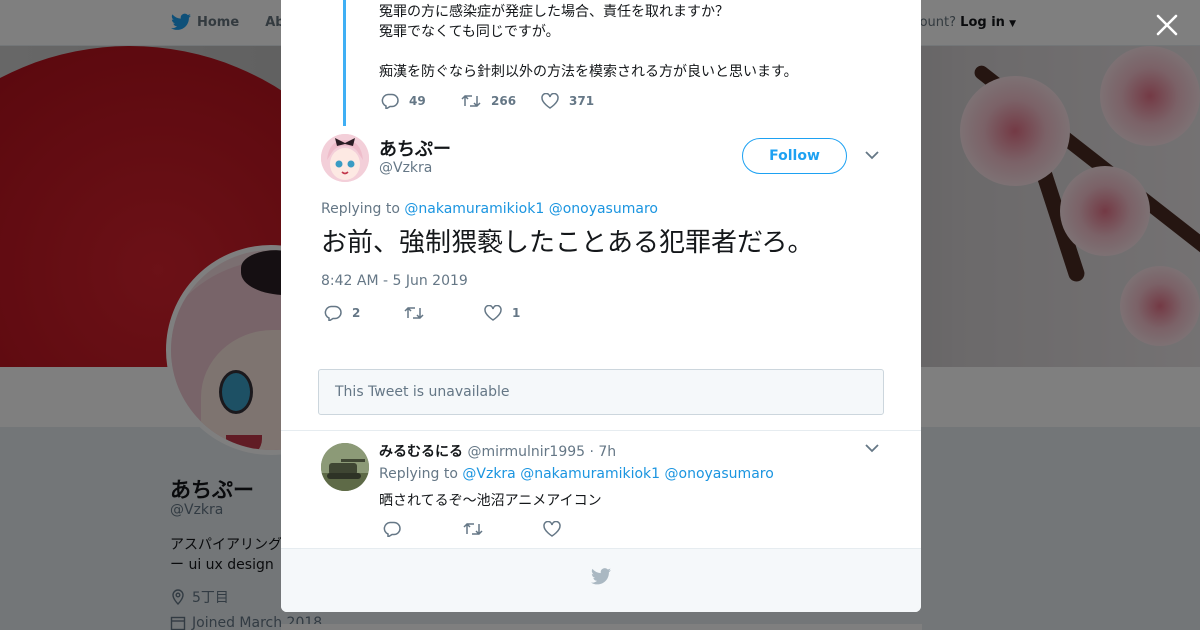 This screenshot has width=1200, height=630. Describe the element at coordinates (504, 101) in the screenshot. I see `retweet-count: 266` at that location.